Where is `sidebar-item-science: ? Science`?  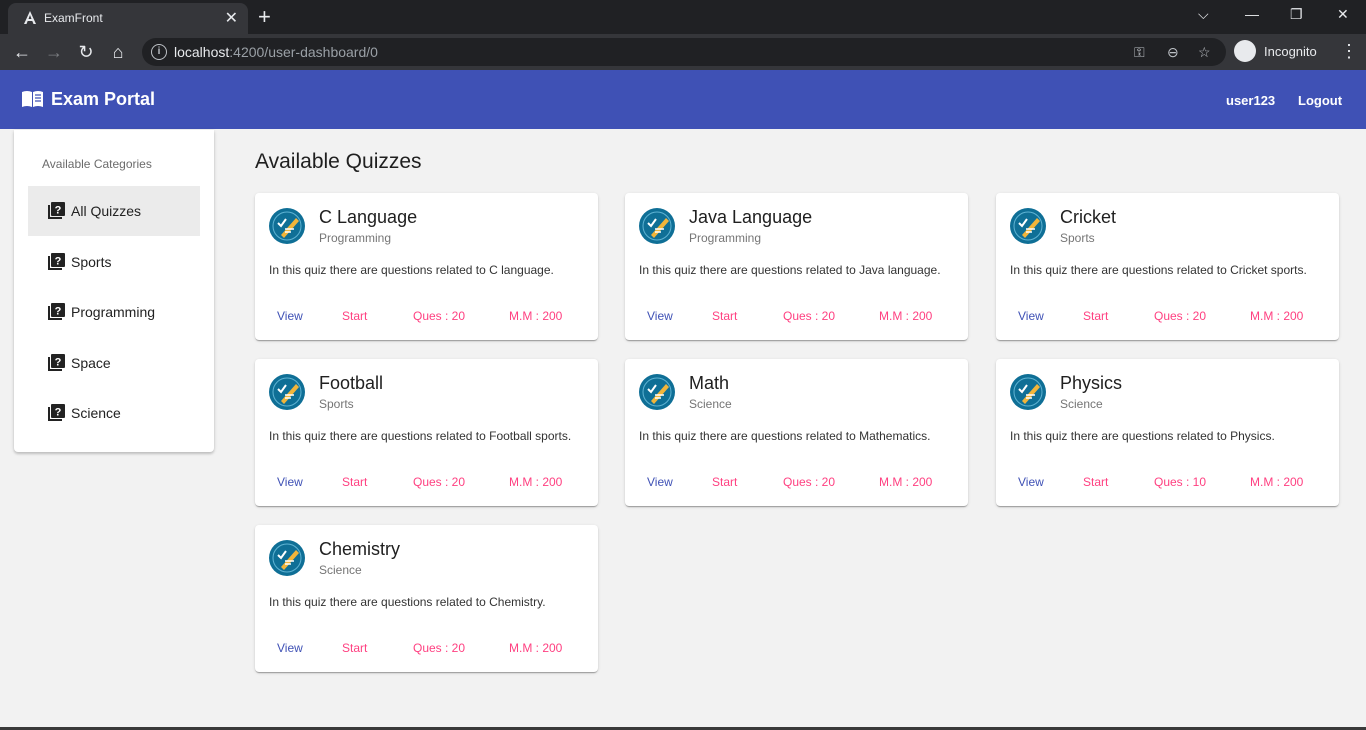 sidebar-item-science: ? Science is located at coordinates (114, 413).